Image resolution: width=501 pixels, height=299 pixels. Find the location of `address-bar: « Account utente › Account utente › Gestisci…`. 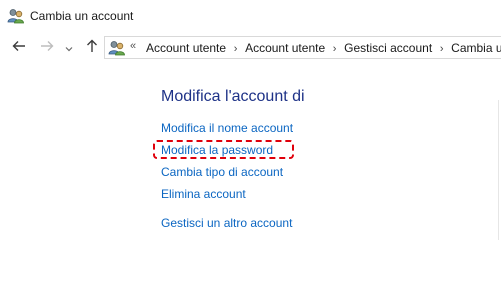

address-bar: « Account utente › Account utente › Gestisci… is located at coordinates (302, 47).